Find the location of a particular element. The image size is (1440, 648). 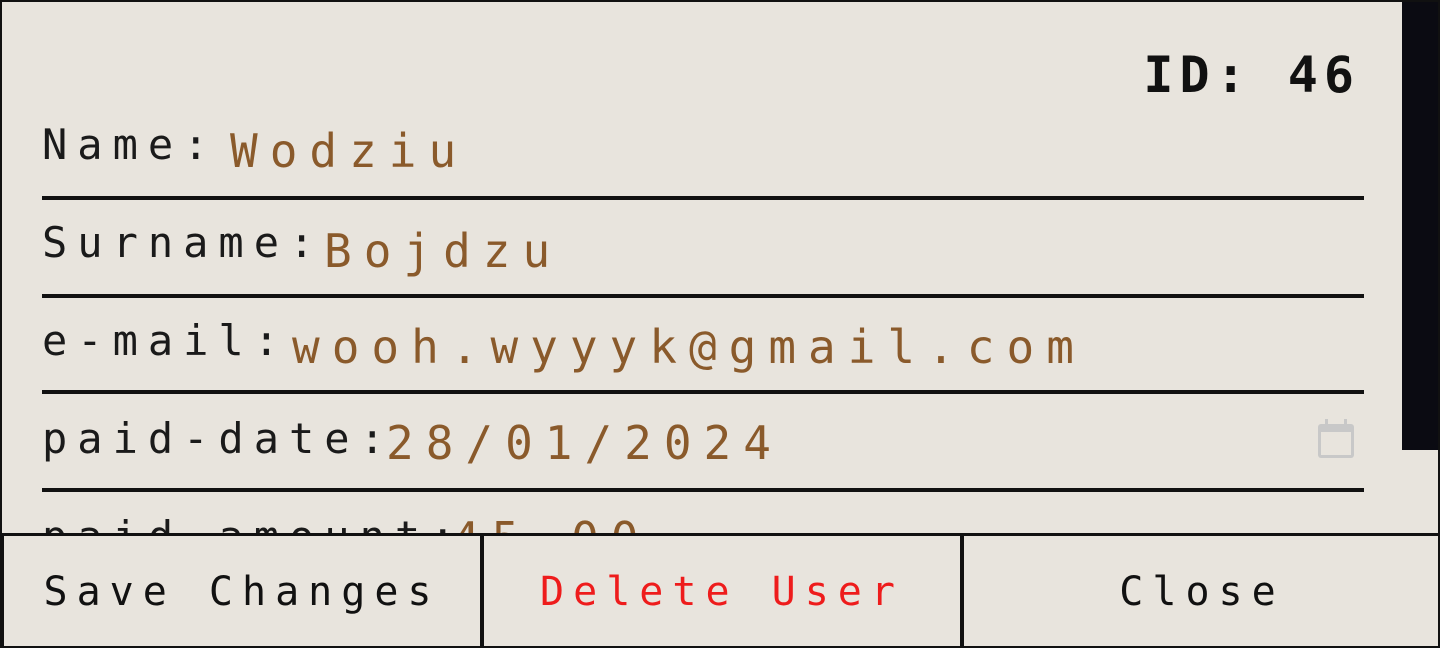

email-row: e-mail: wooh.wyyyk@gmail.com is located at coordinates (703, 345).